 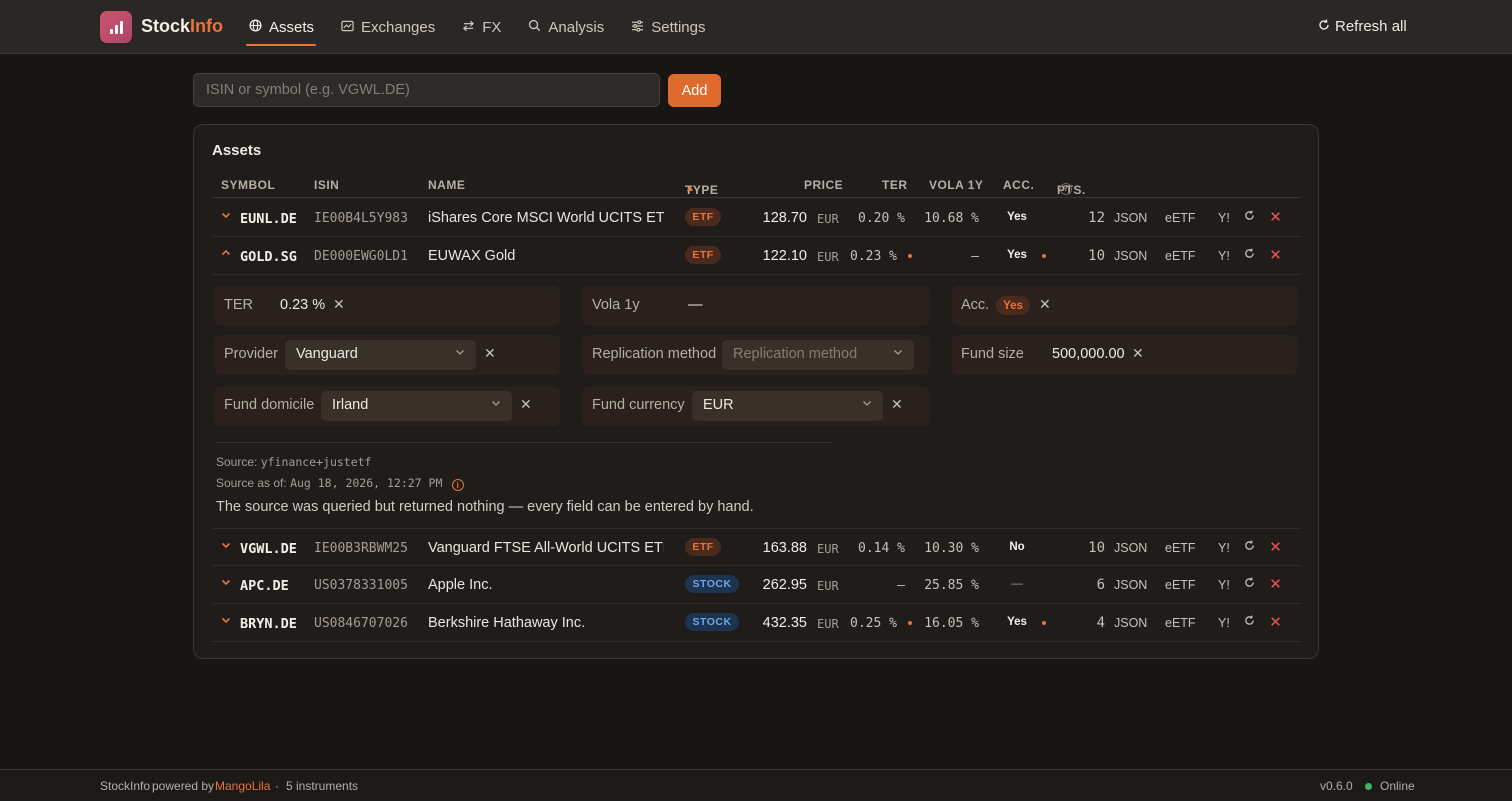 What do you see at coordinates (269, 405) in the screenshot?
I see `domicile-label: Fund domicile` at bounding box center [269, 405].